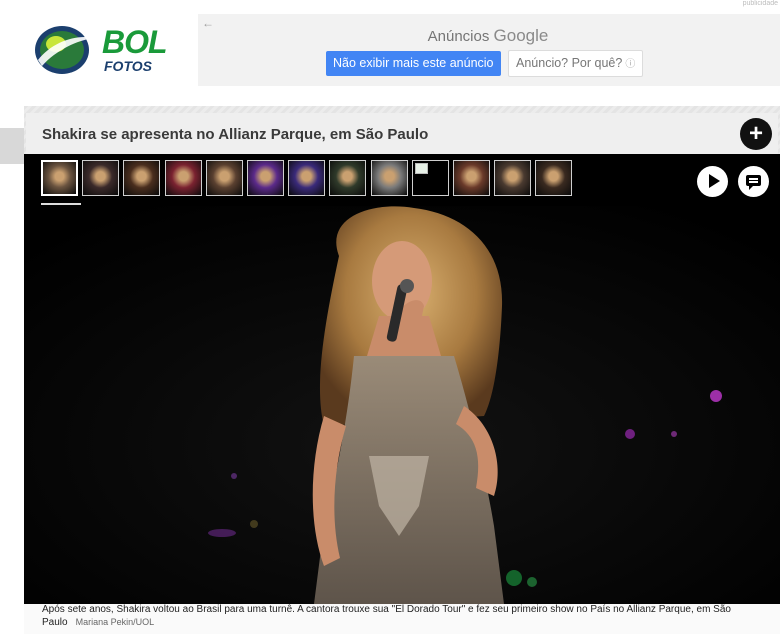  I want to click on caption-bubble-icon, so click(753, 181).